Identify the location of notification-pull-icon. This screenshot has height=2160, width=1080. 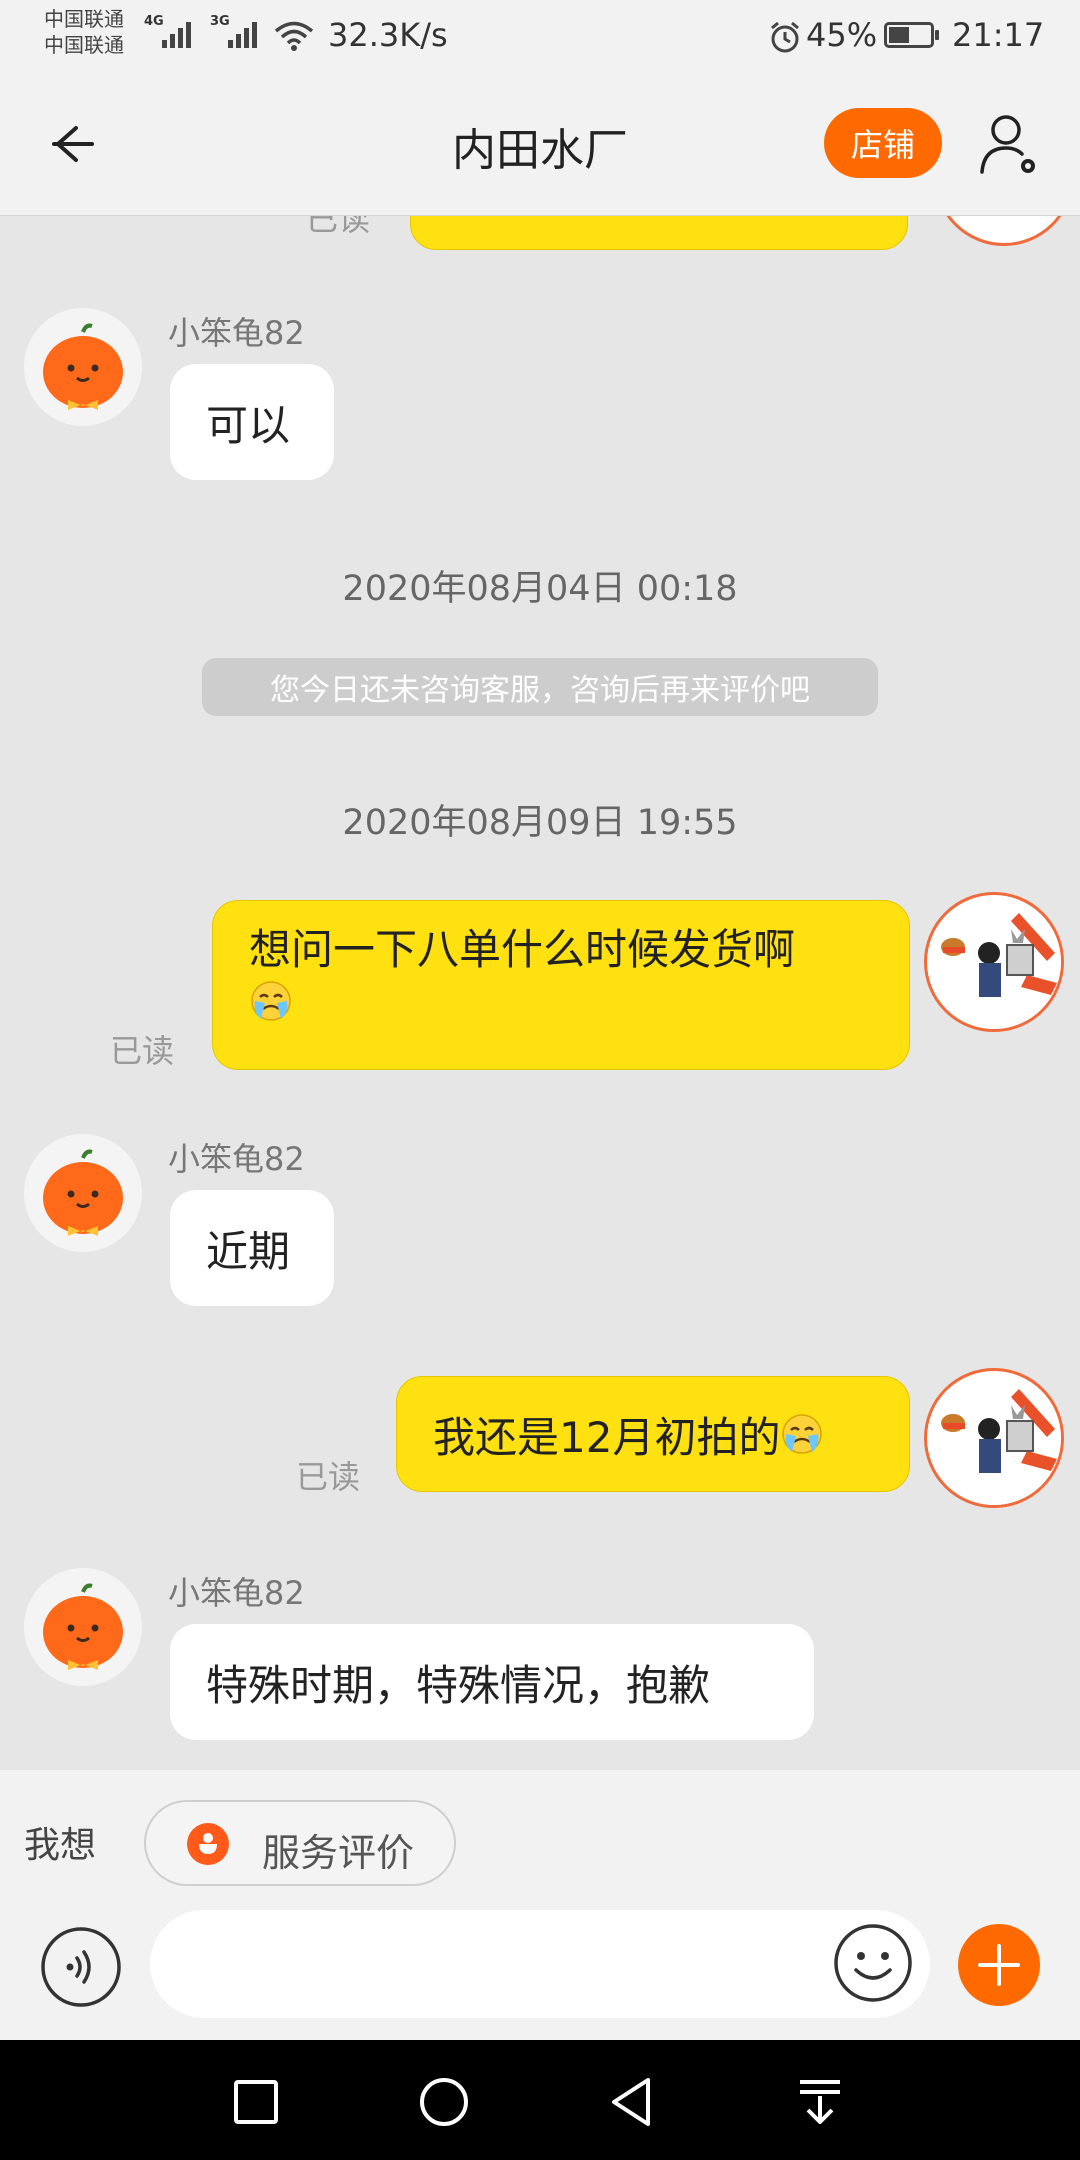
(820, 2102).